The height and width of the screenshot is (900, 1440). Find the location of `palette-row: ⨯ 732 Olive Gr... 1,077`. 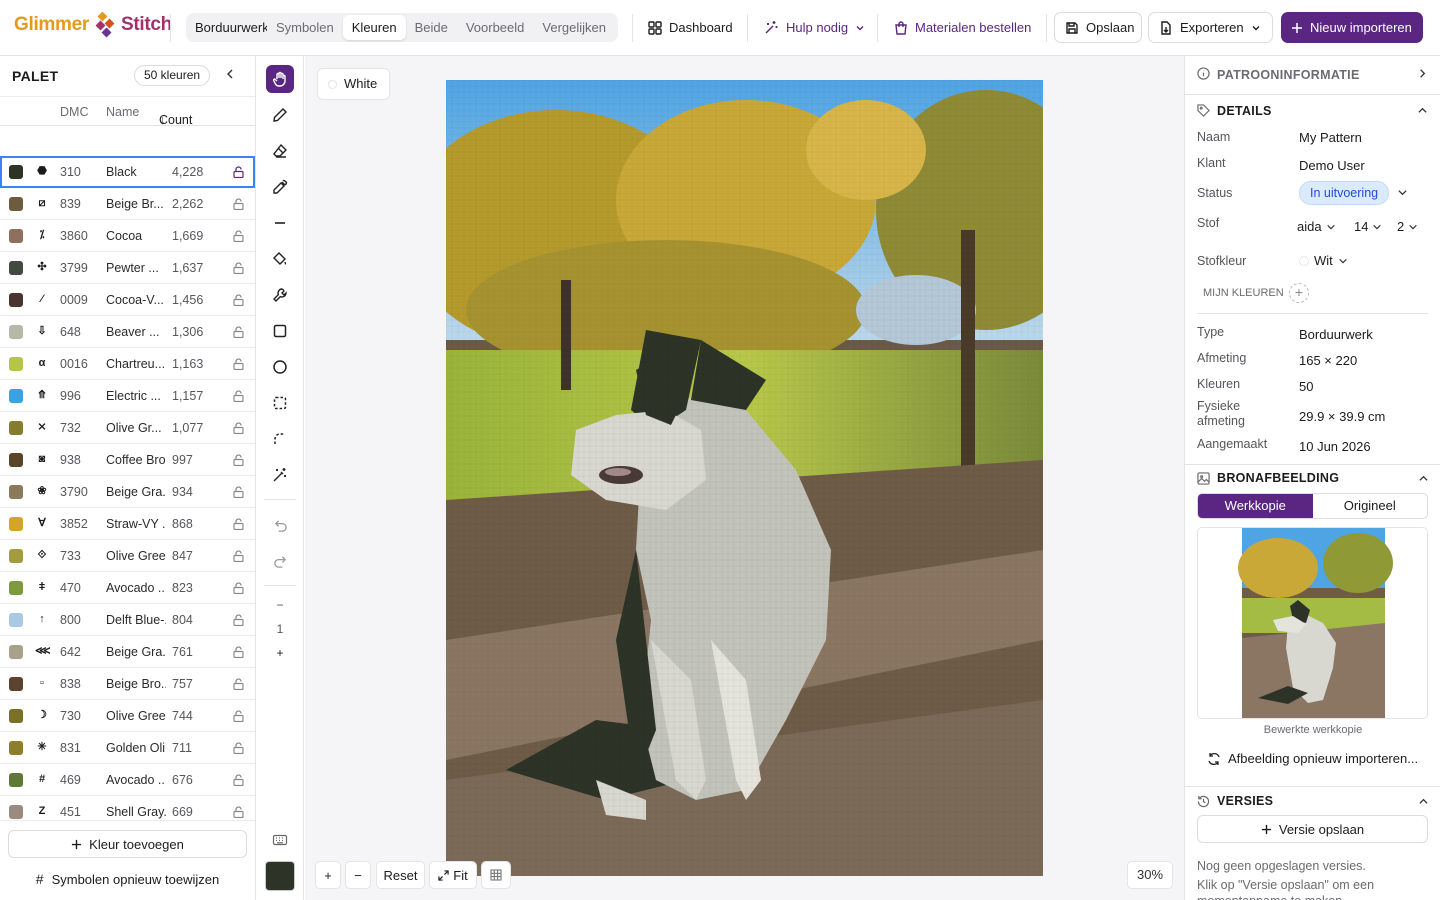

palette-row: ⨯ 732 Olive Gr... 1,077 is located at coordinates (127, 428).